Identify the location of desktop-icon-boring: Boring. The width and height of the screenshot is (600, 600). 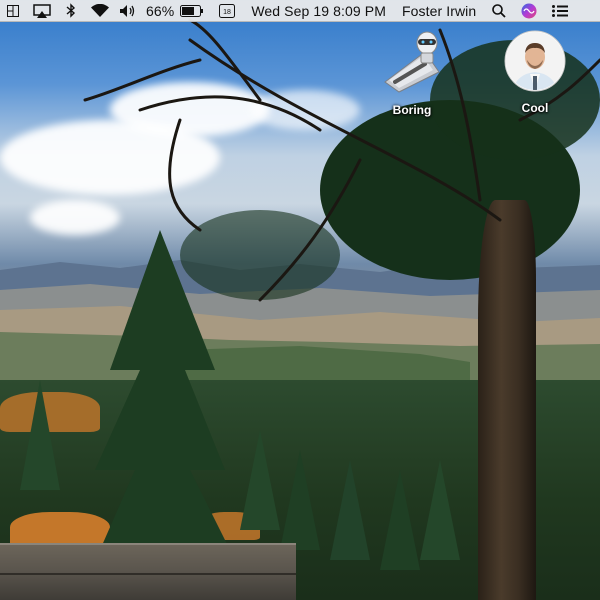
(412, 72).